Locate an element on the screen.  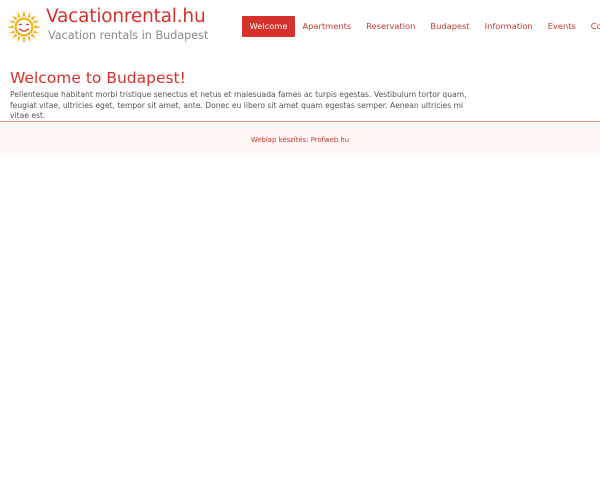
nav-item-reservation: Reservation is located at coordinates (391, 26).